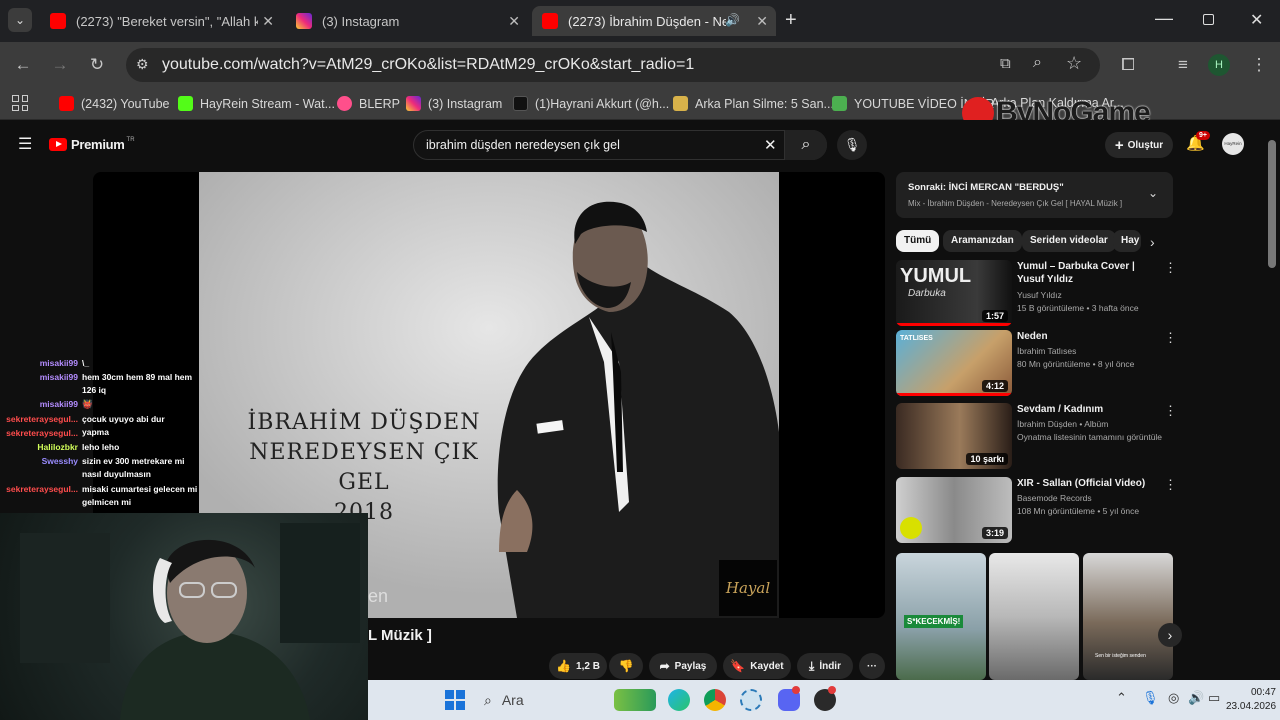  What do you see at coordinates (1214, 698) in the screenshot?
I see `battery-icon: ▭` at bounding box center [1214, 698].